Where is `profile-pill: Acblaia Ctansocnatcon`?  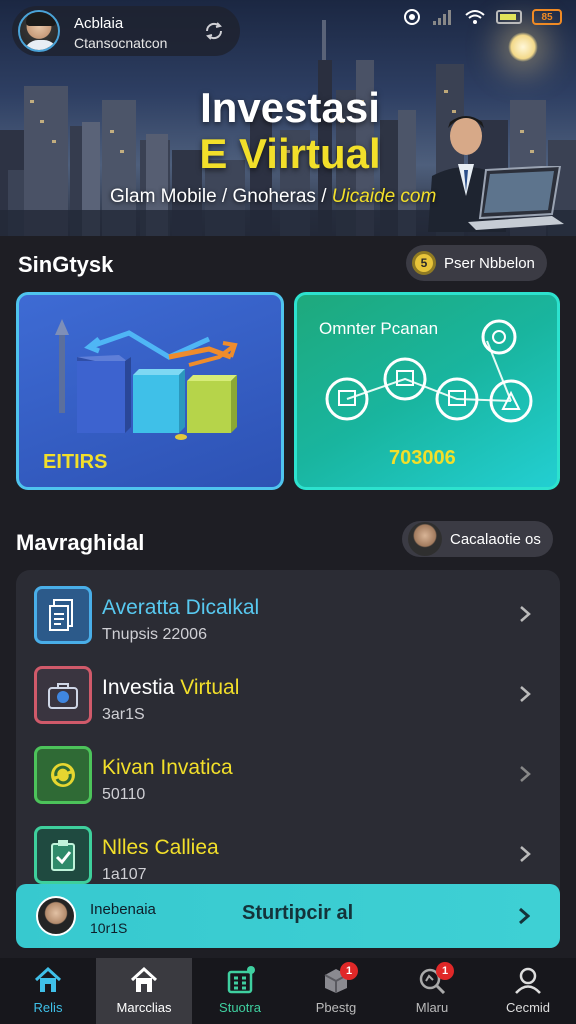
profile-pill: Acblaia Ctansocnatcon is located at coordinates (126, 31).